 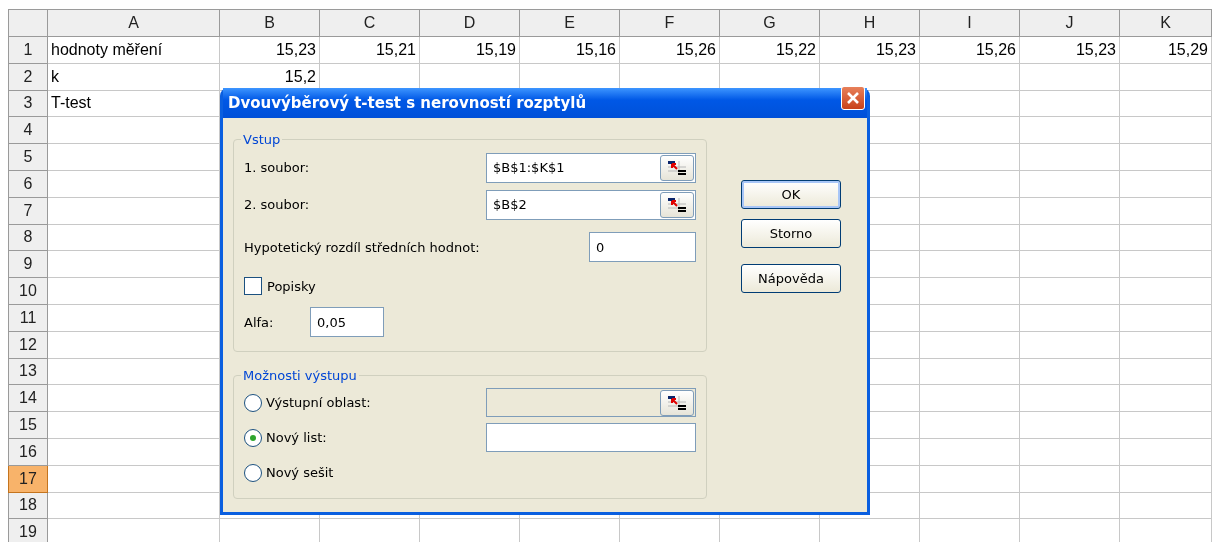 I want to click on row-header: 8, so click(x=28, y=238).